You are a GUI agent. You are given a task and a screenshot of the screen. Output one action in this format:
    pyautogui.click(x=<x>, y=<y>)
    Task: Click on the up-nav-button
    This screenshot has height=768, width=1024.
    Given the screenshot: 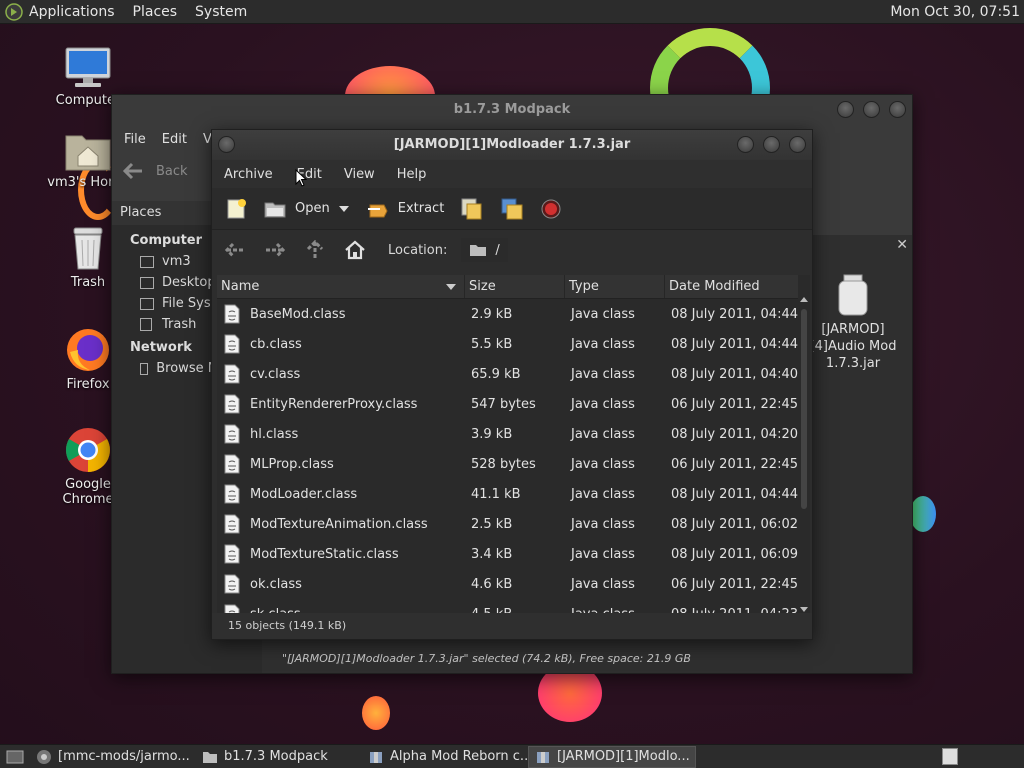 What is the action you would take?
    pyautogui.click(x=315, y=250)
    